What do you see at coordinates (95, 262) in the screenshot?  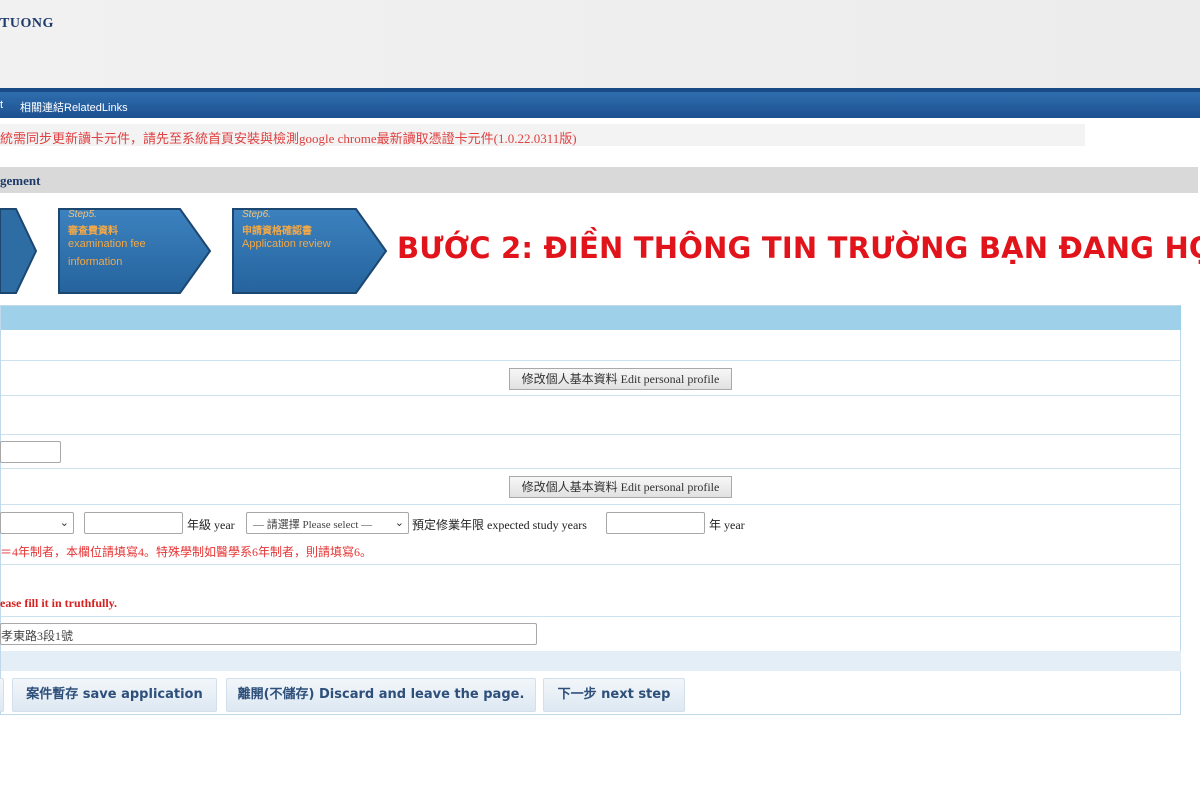 I see `step-title-en-2: information` at bounding box center [95, 262].